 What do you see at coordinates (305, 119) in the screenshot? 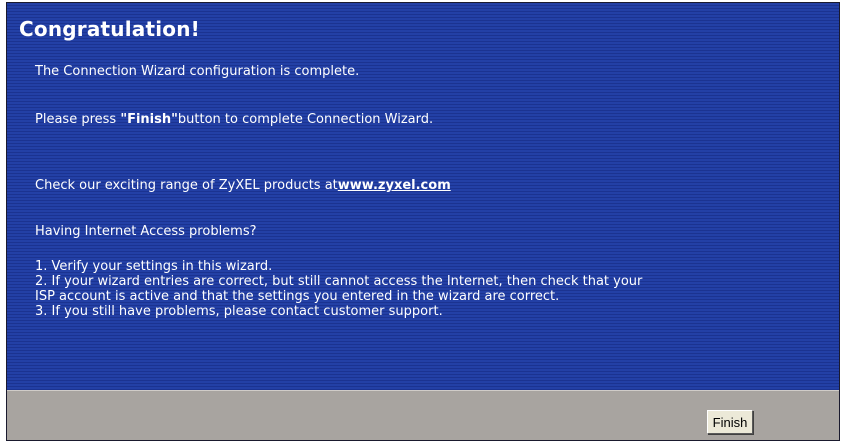
I see `press-finish-suffix: button to complete Connection Wizard.` at bounding box center [305, 119].